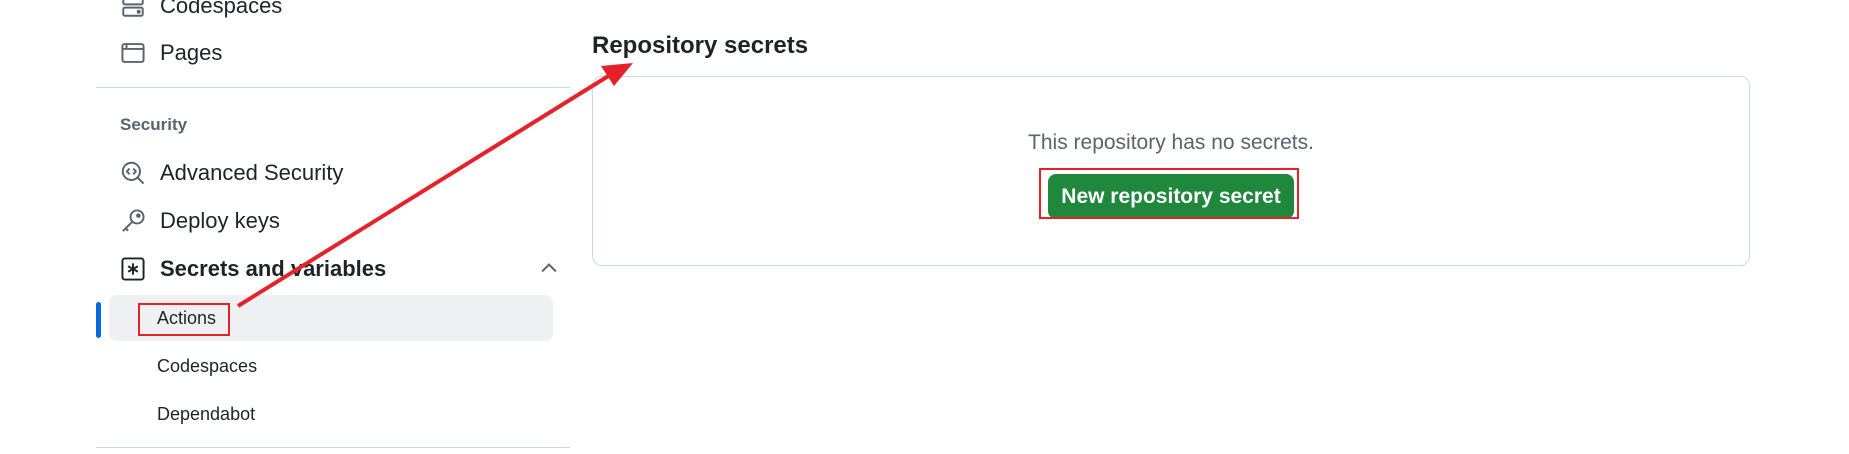  I want to click on page-title: Repository secrets, so click(700, 45).